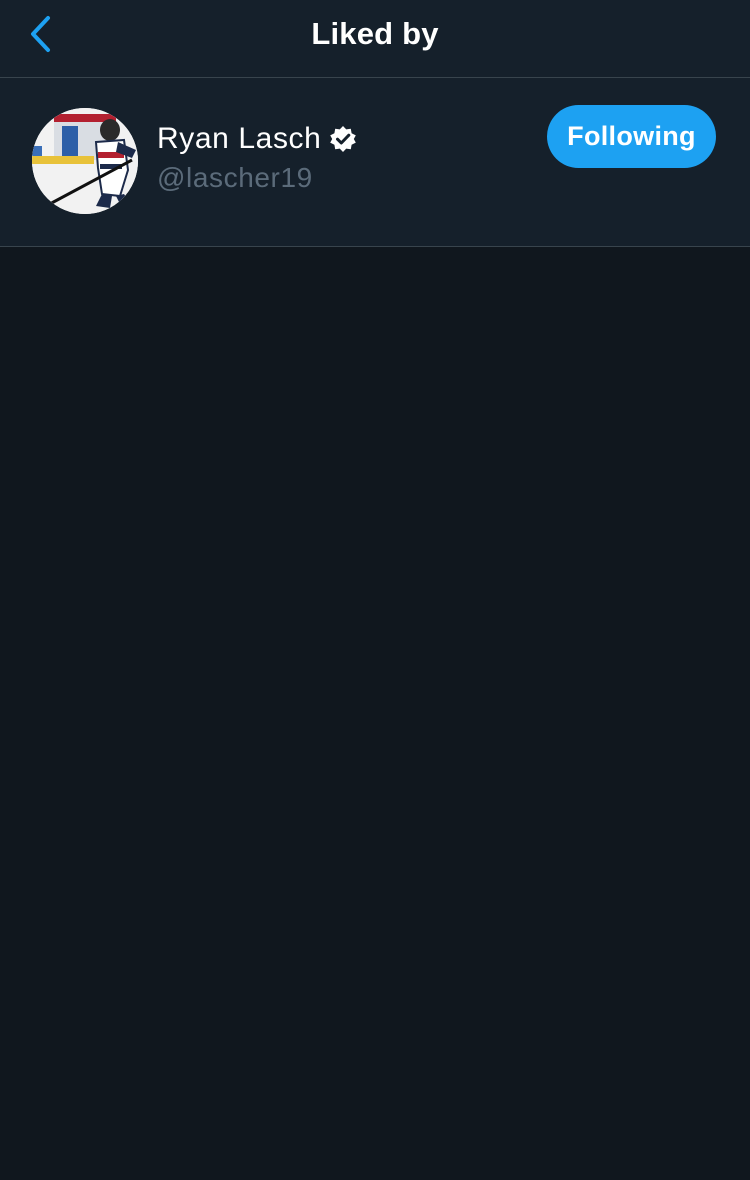  What do you see at coordinates (343, 139) in the screenshot?
I see `verified-badge-icon` at bounding box center [343, 139].